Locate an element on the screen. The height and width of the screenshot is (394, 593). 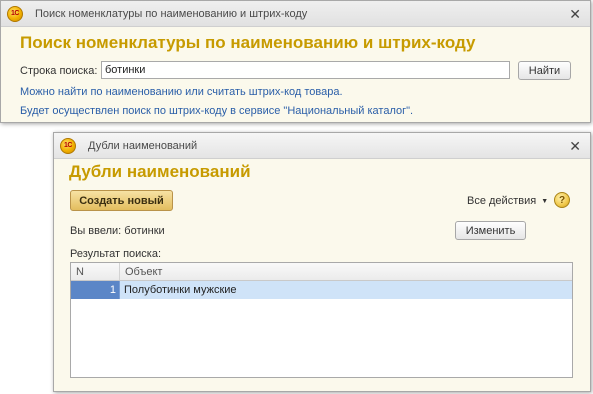
caret-down-icon: ▼ is located at coordinates (545, 201).